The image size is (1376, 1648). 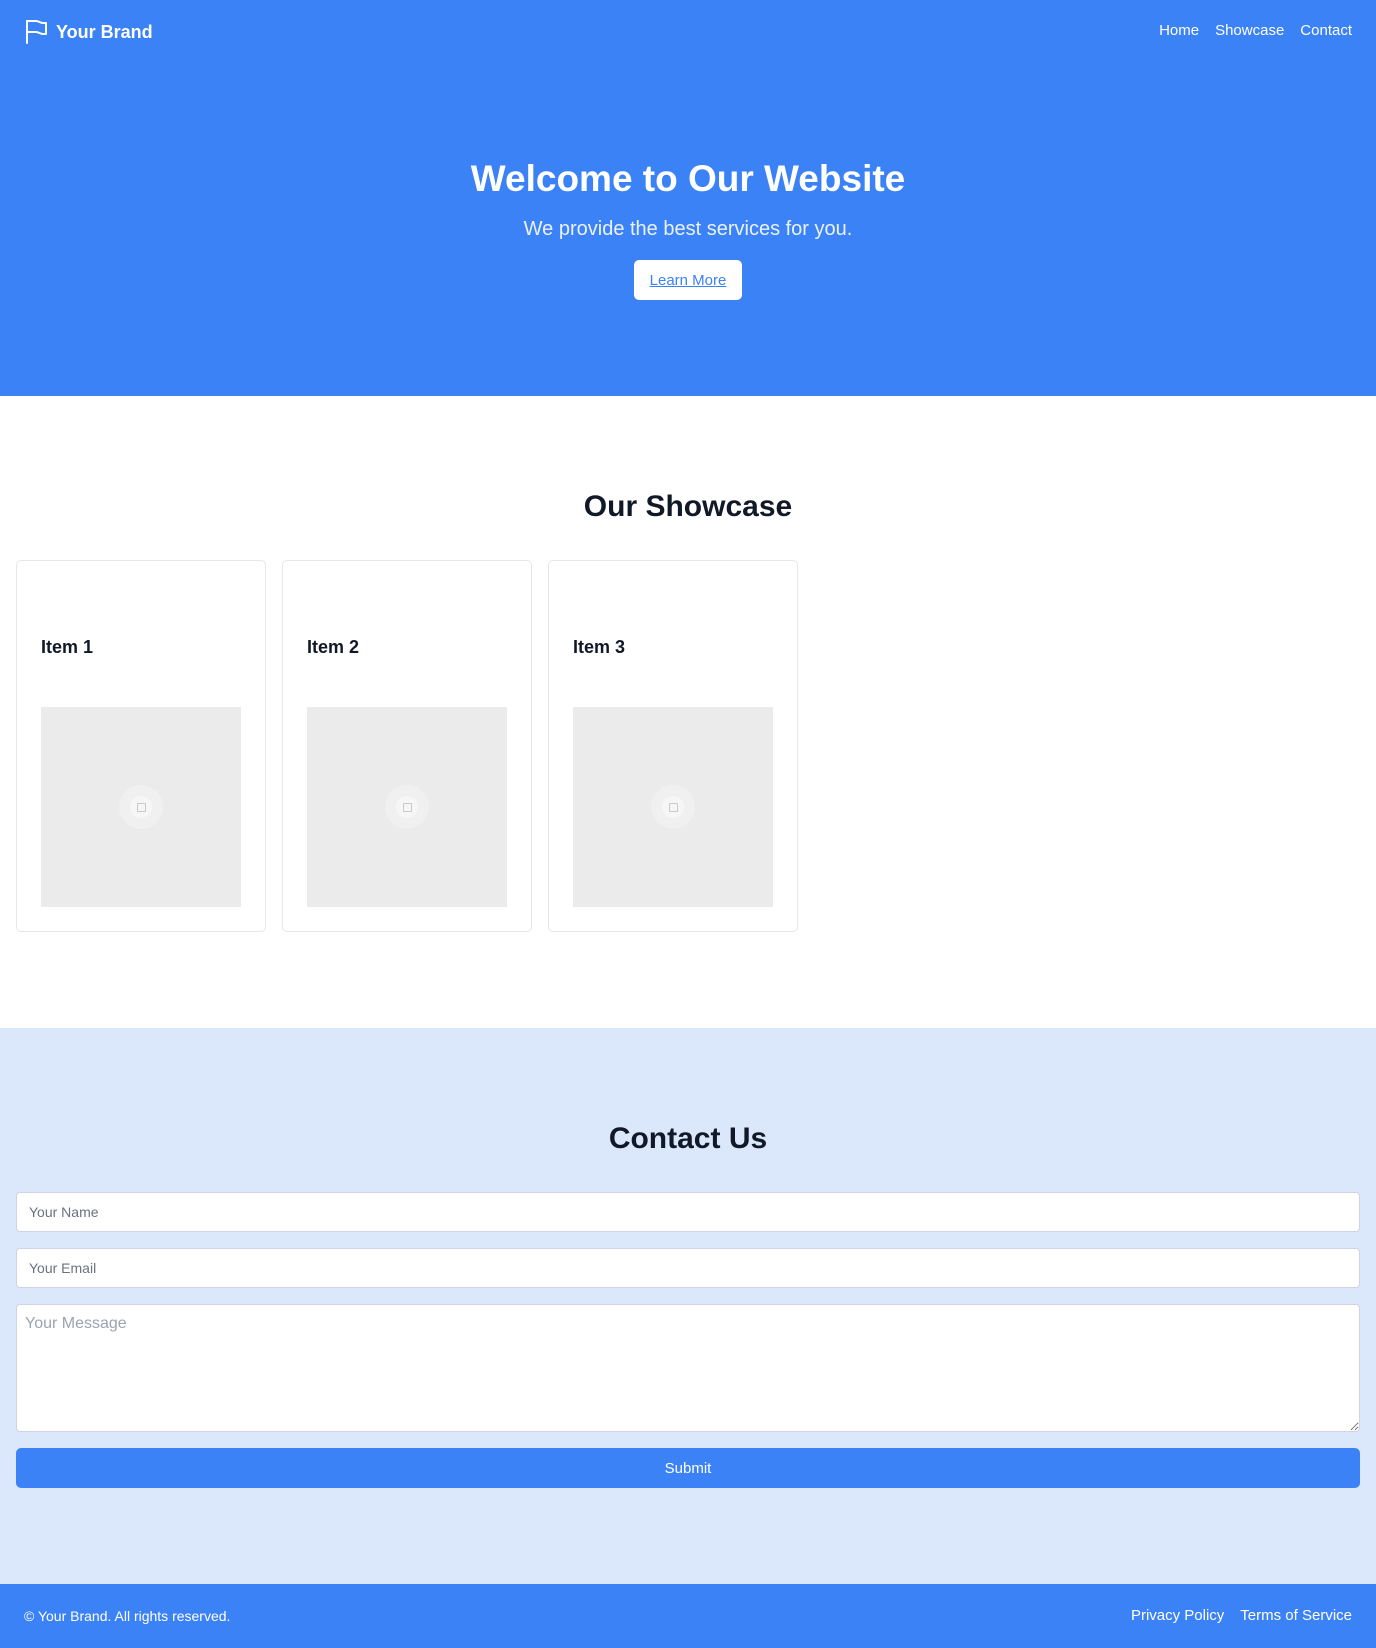 What do you see at coordinates (688, 1468) in the screenshot?
I see `submit-button: Submit` at bounding box center [688, 1468].